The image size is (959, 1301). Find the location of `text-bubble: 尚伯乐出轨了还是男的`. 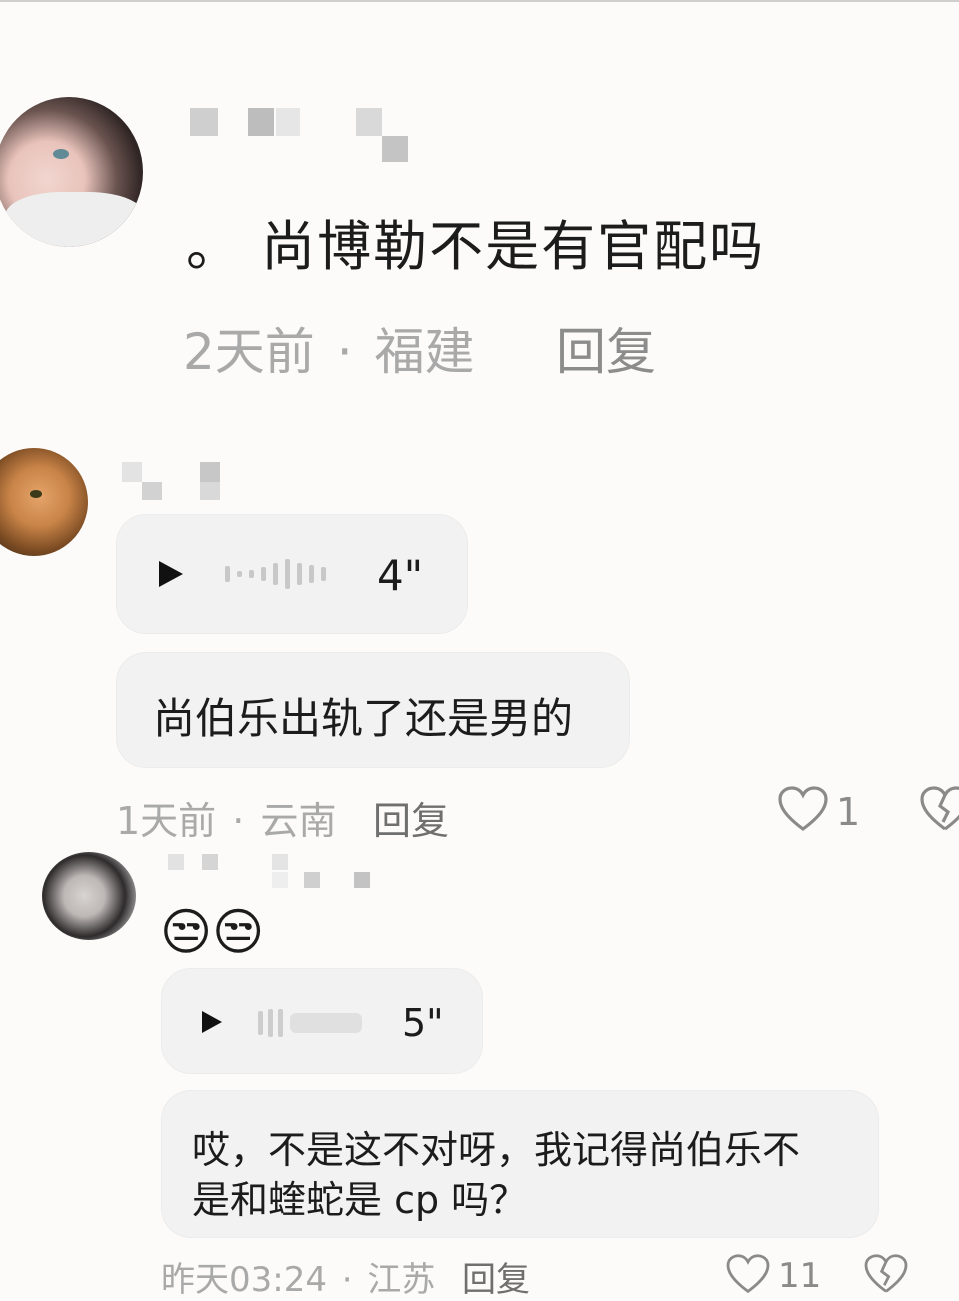

text-bubble: 尚伯乐出轨了还是男的 is located at coordinates (373, 710).